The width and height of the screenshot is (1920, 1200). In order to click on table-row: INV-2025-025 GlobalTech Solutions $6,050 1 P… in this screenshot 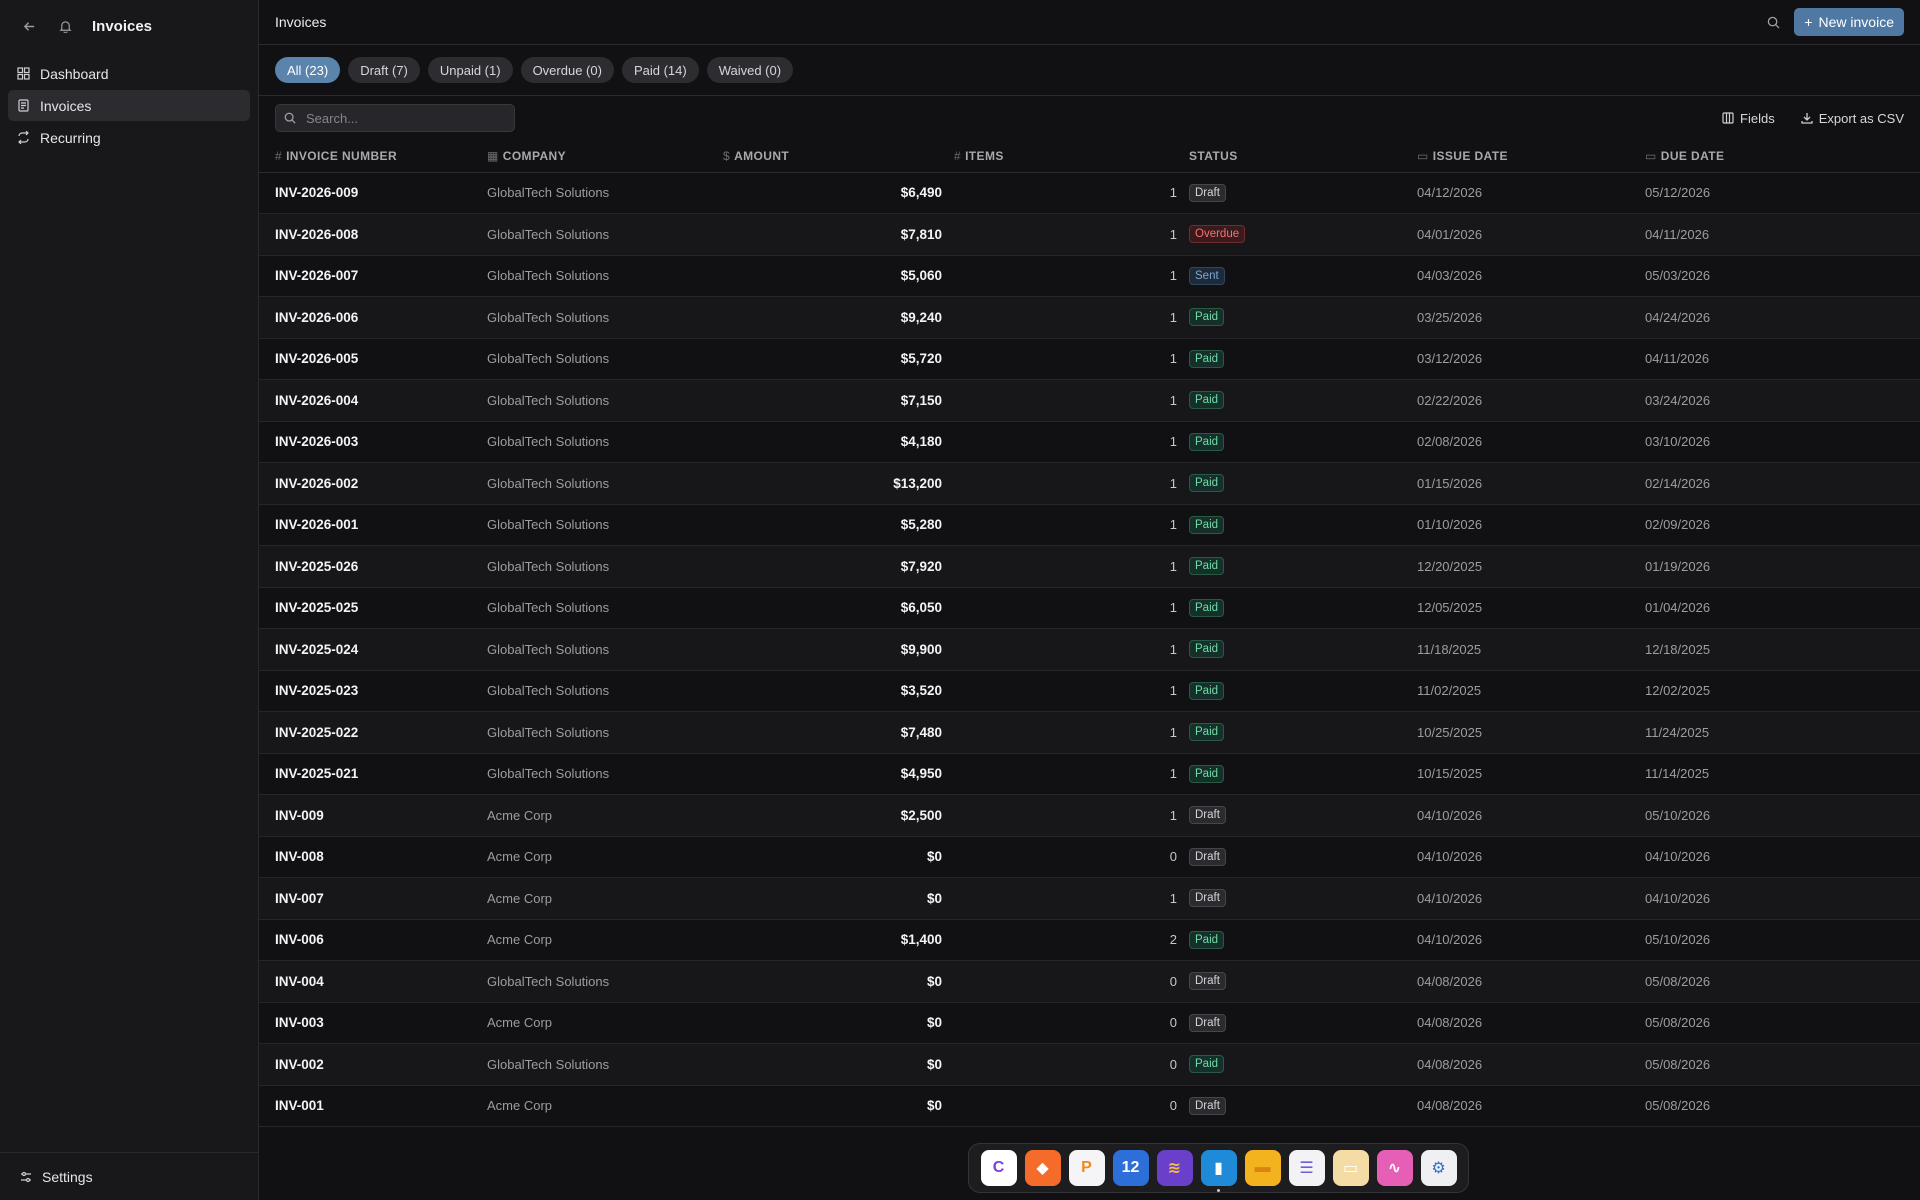, I will do `click(1089, 608)`.